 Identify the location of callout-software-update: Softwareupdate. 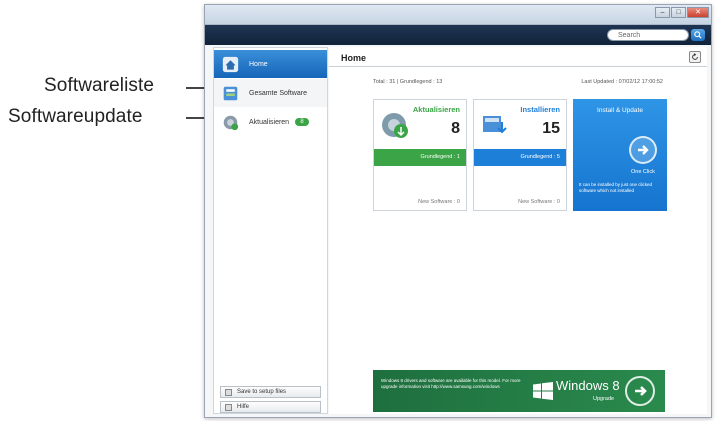
(75, 116).